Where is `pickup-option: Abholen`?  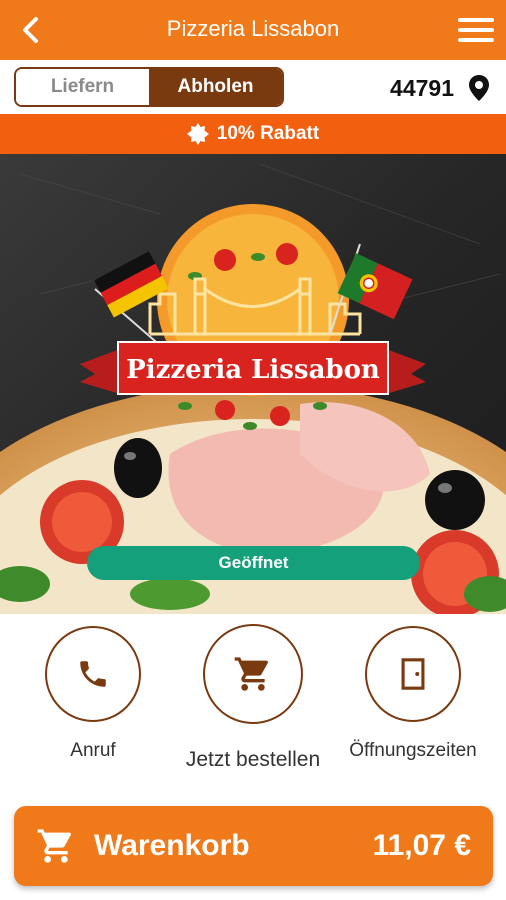 pickup-option: Abholen is located at coordinates (215, 87).